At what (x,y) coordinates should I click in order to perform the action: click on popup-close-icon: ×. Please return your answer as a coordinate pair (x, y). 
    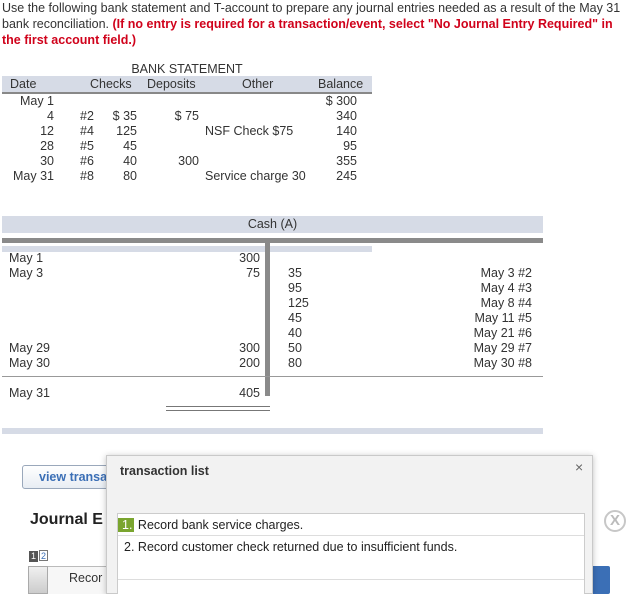
    Looking at the image, I should click on (579, 467).